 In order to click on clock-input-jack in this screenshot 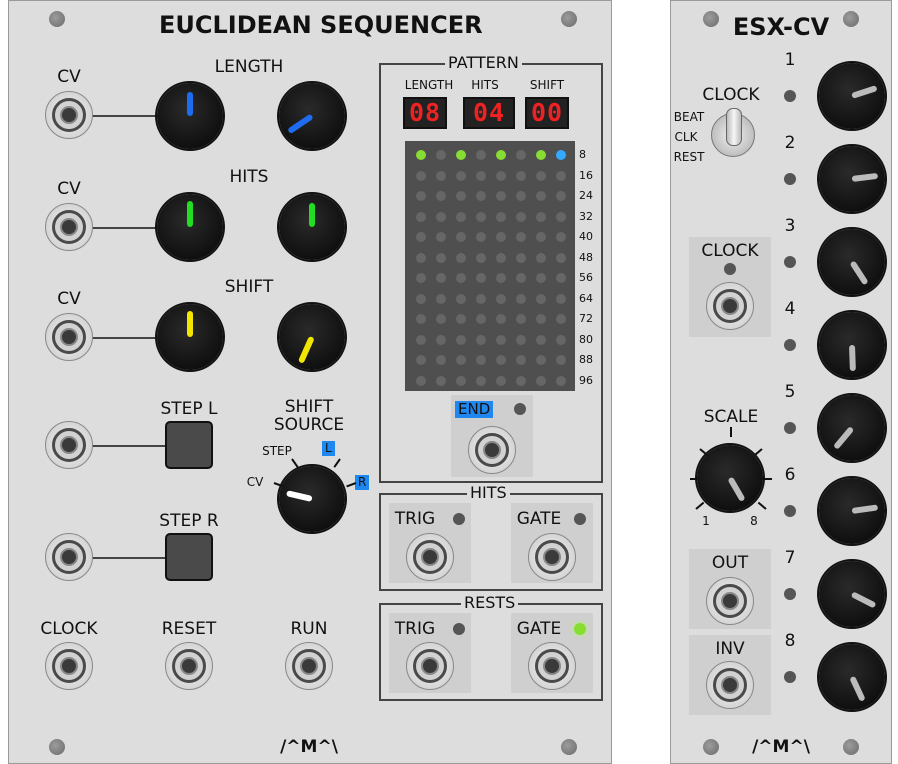, I will do `click(730, 306)`.